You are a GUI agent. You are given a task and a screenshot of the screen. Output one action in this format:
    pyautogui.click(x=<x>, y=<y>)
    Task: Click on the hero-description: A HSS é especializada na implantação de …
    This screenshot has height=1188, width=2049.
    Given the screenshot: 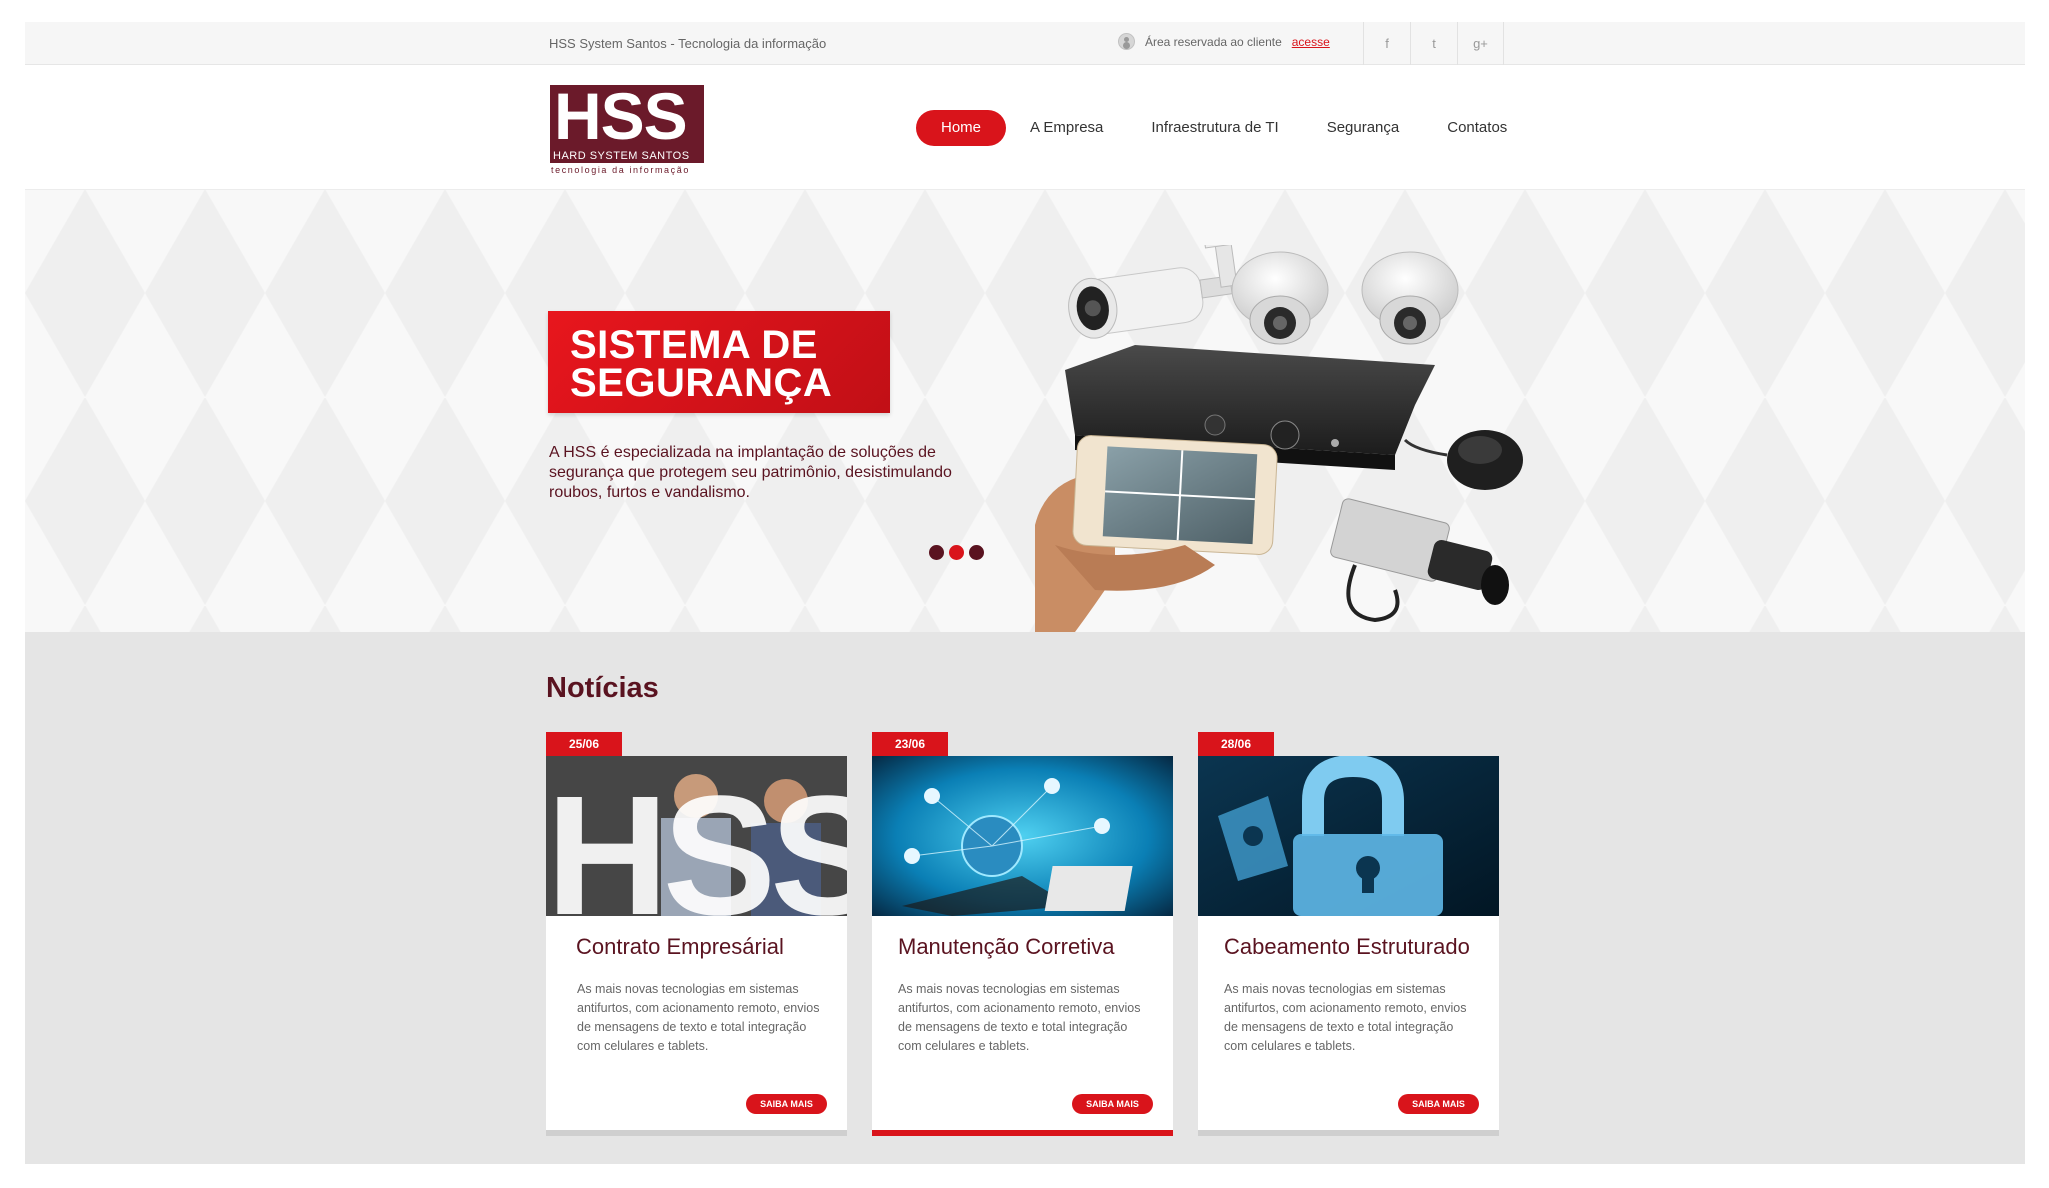 What is the action you would take?
    pyautogui.click(x=750, y=472)
    